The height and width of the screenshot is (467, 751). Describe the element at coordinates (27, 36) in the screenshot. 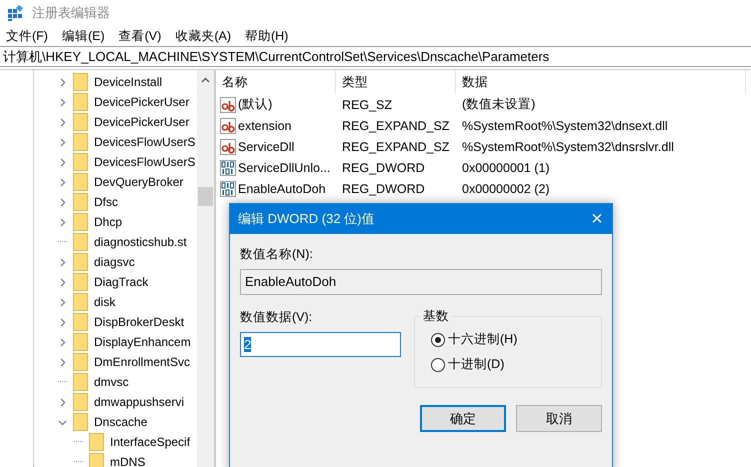

I see `menu-item: 文件(F)` at that location.